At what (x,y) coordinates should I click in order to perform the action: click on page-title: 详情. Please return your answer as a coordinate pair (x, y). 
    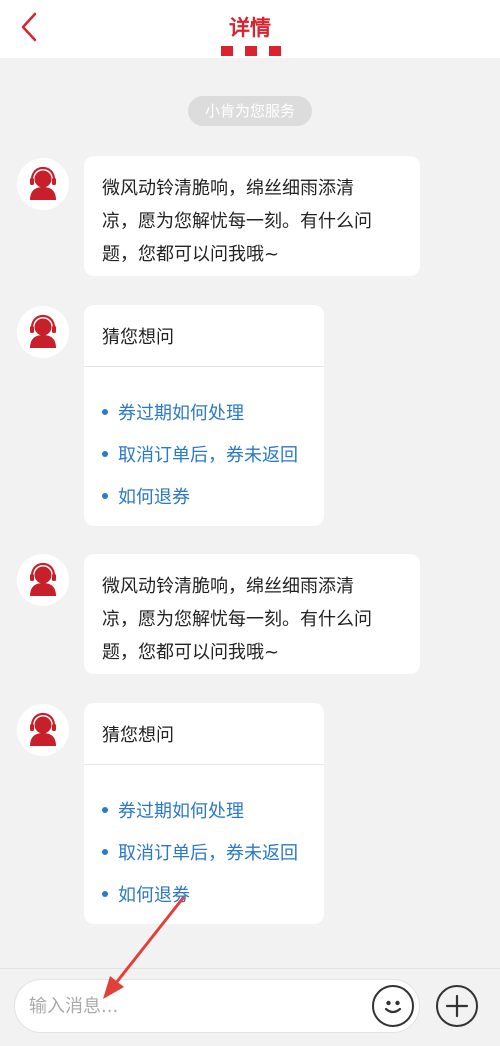
    Looking at the image, I should click on (250, 28).